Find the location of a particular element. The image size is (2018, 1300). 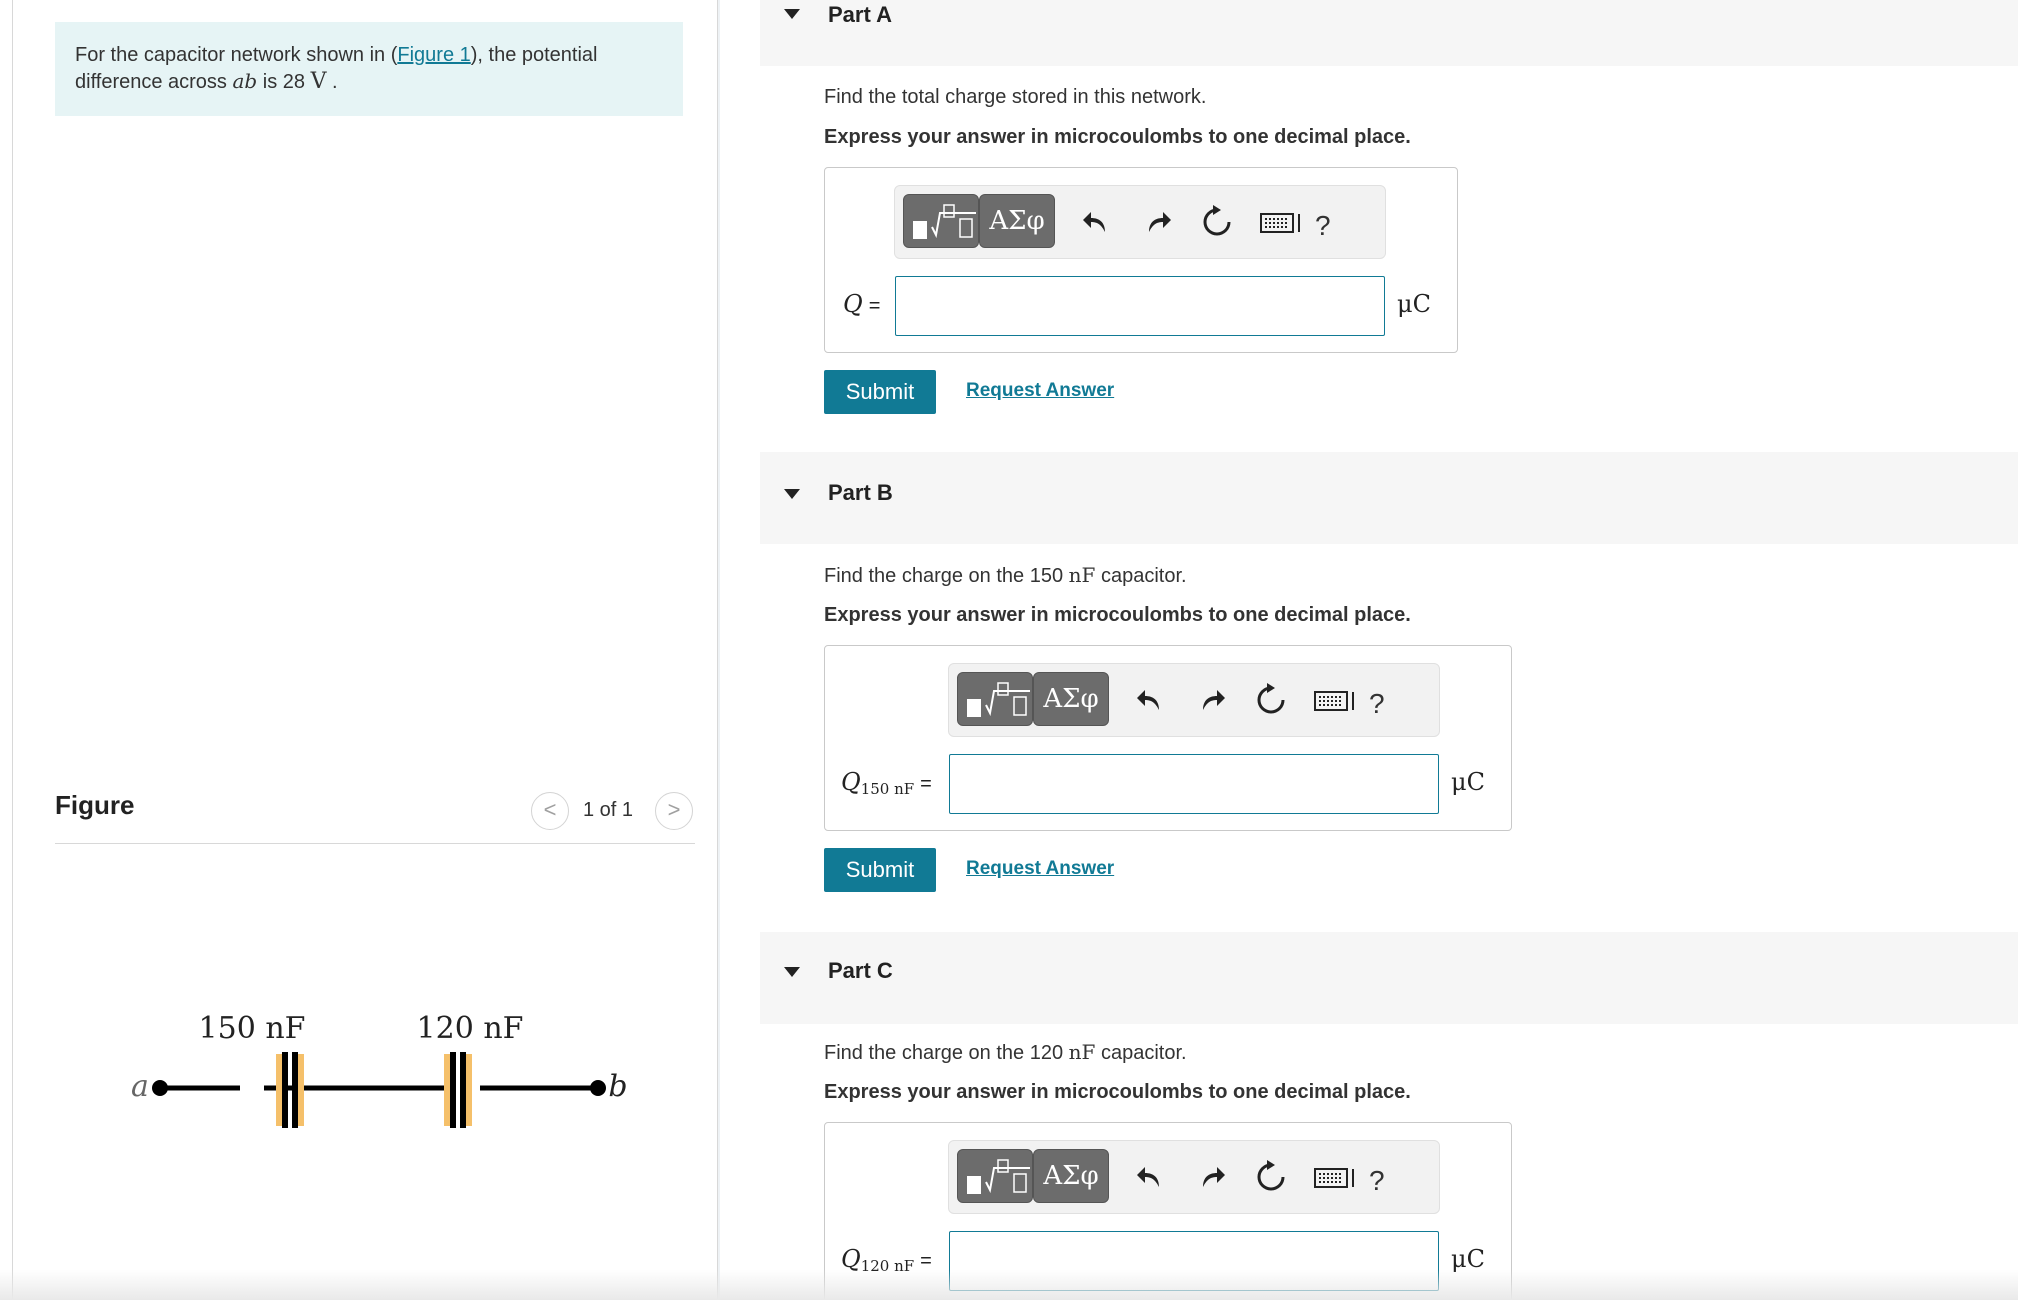

chevron-left-icon: < is located at coordinates (550, 809).